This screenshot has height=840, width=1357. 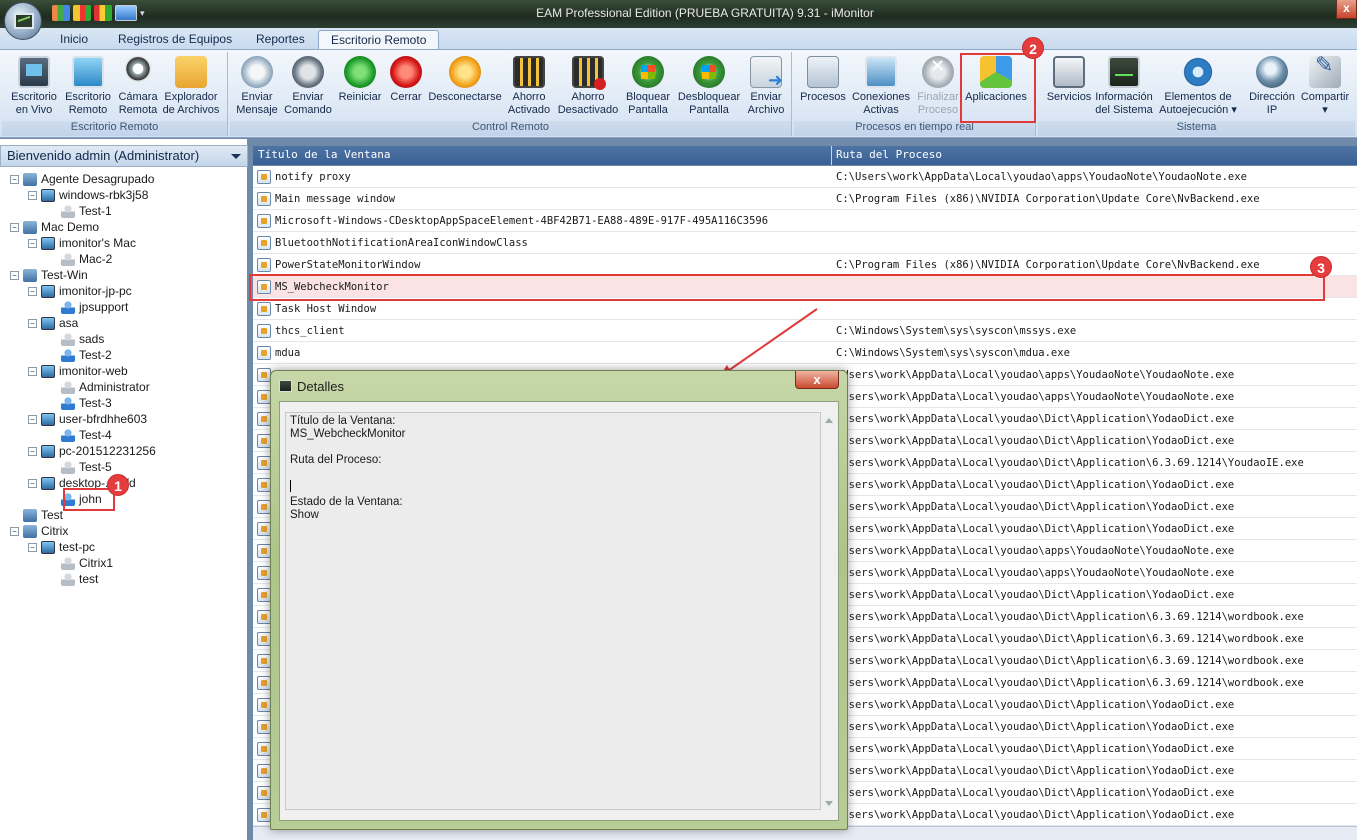 I want to click on button-label: Procesos, so click(x=823, y=97).